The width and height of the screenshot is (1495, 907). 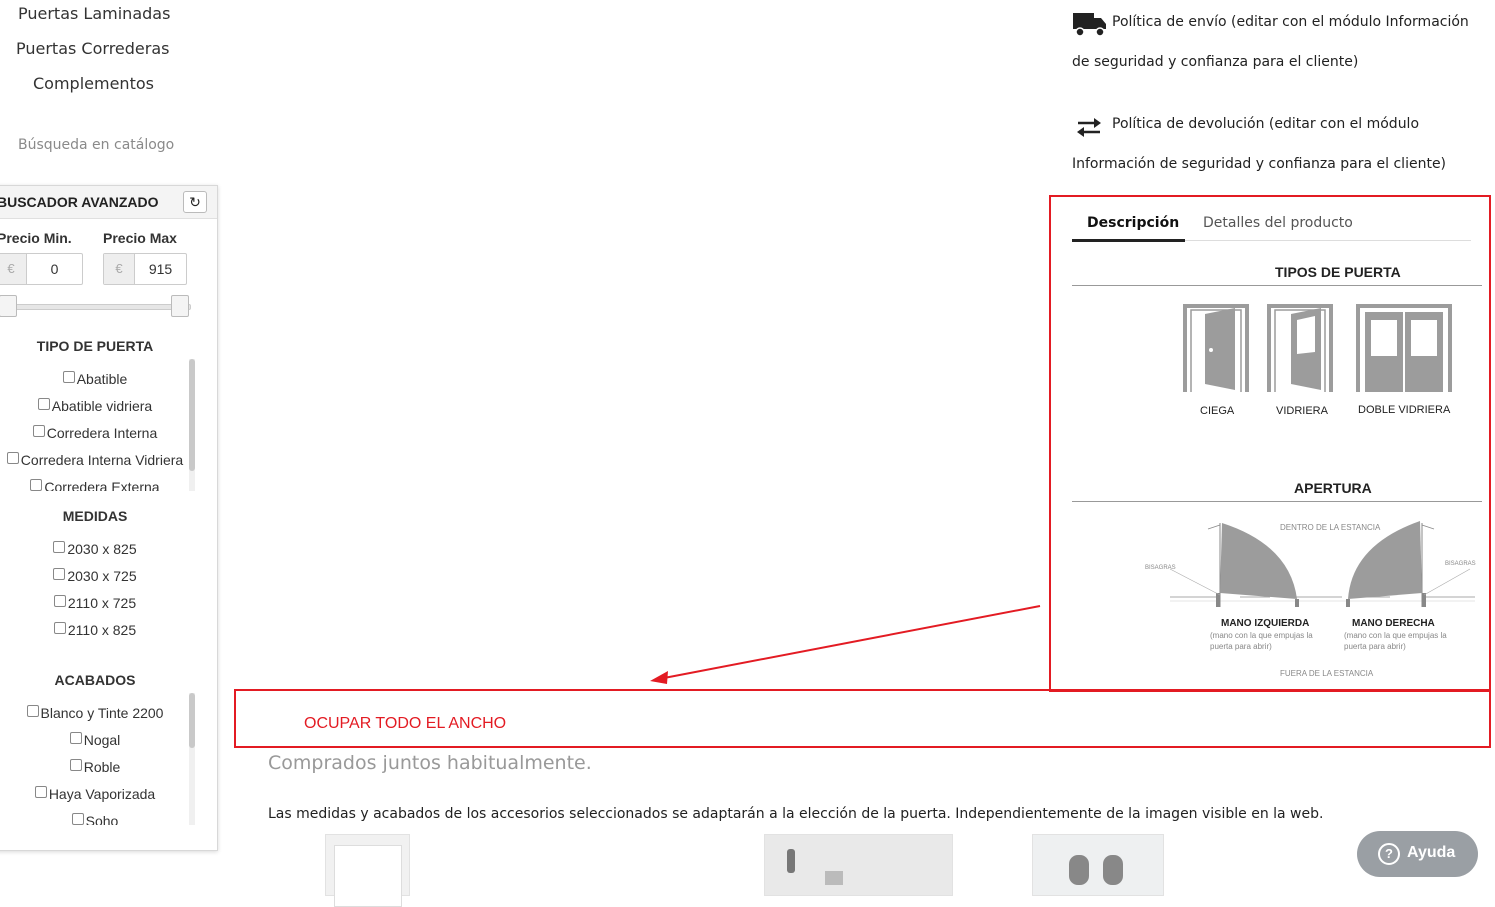 What do you see at coordinates (1389, 854) in the screenshot?
I see `question-circle-icon: ?` at bounding box center [1389, 854].